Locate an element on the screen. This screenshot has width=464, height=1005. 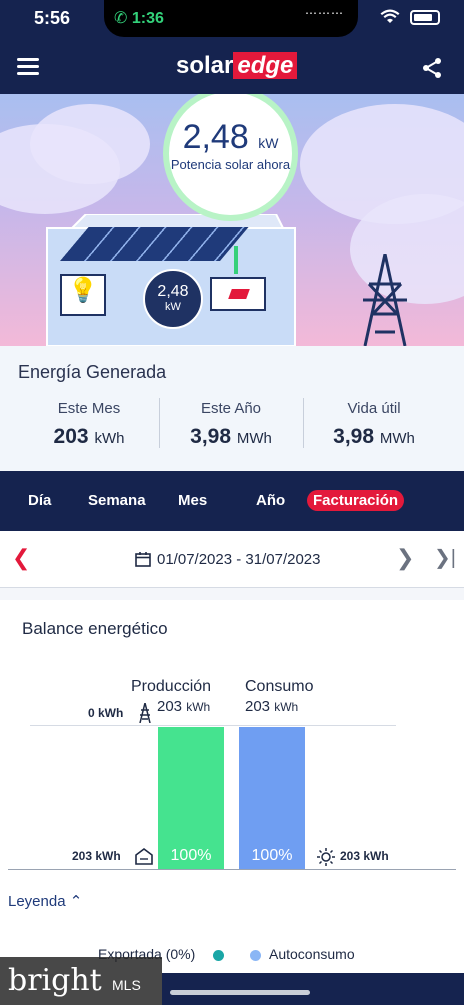
menu-icon is located at coordinates (28, 67).